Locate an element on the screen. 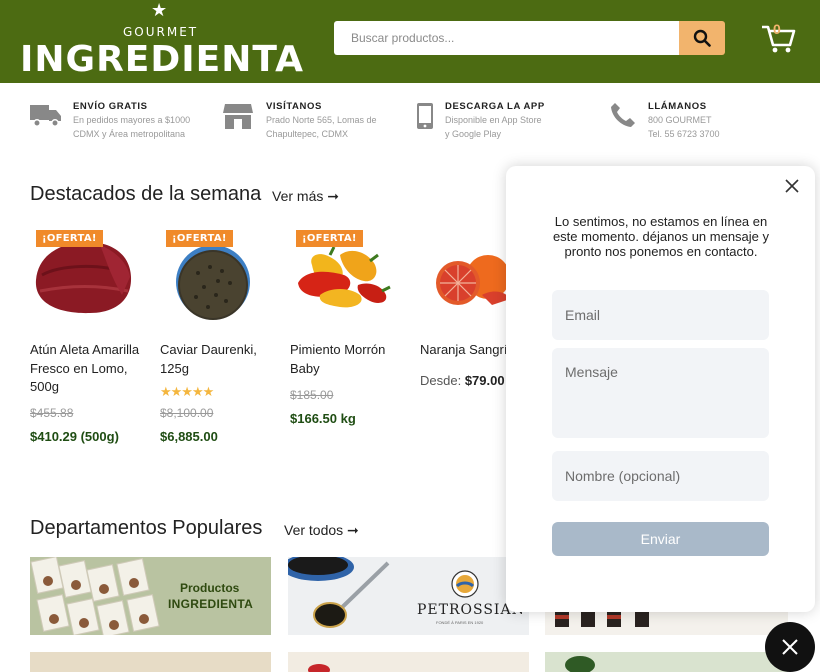  truck-icon is located at coordinates (45, 116).